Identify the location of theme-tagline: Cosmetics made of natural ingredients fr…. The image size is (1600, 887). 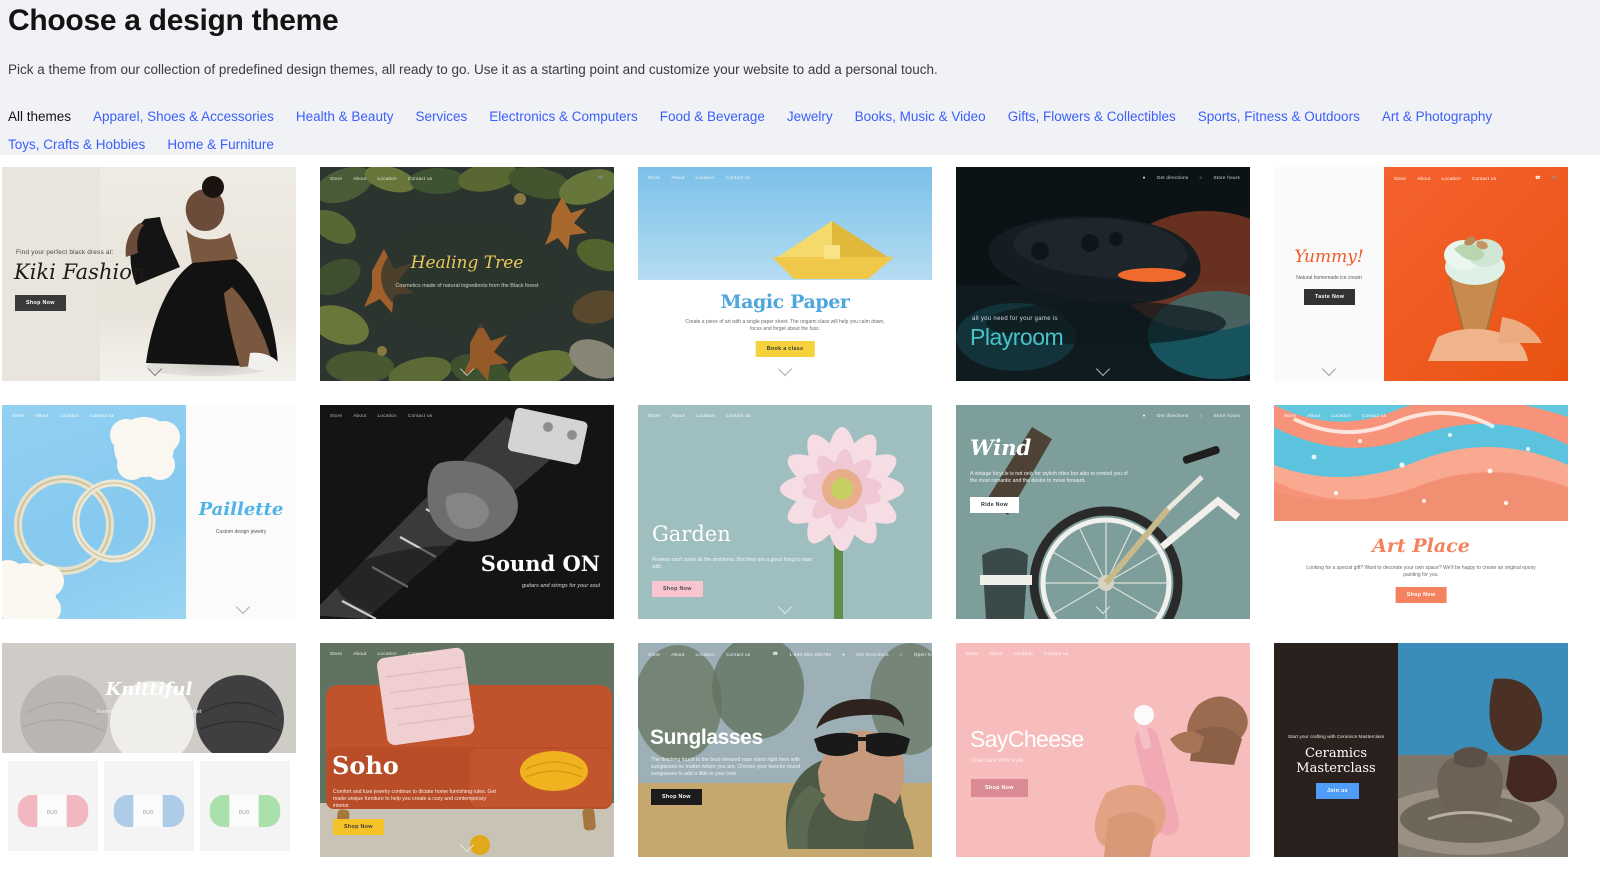
(467, 286).